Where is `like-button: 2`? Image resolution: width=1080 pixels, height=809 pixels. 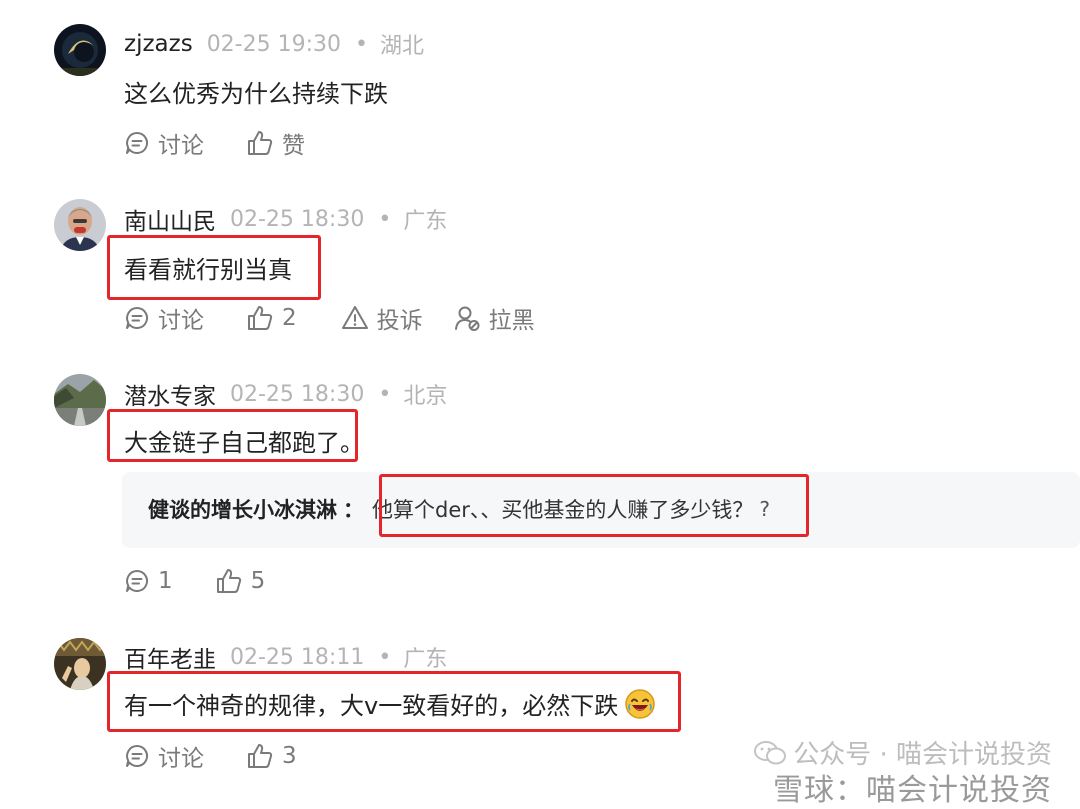 like-button: 2 is located at coordinates (271, 318).